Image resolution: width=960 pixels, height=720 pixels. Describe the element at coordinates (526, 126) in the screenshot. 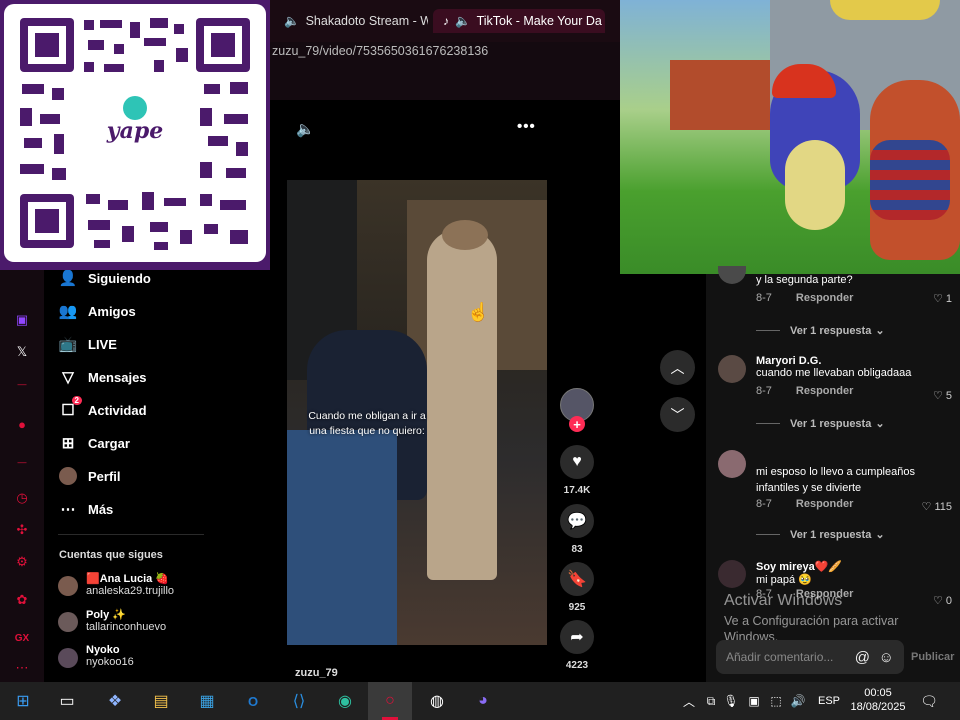

I see `more-options-icon: •••` at that location.